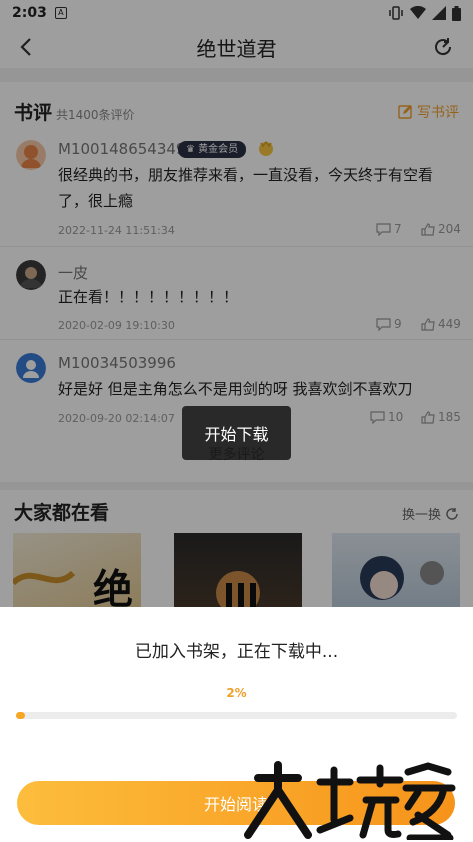 The width and height of the screenshot is (473, 842). I want to click on toast: 开始下载, so click(236, 433).